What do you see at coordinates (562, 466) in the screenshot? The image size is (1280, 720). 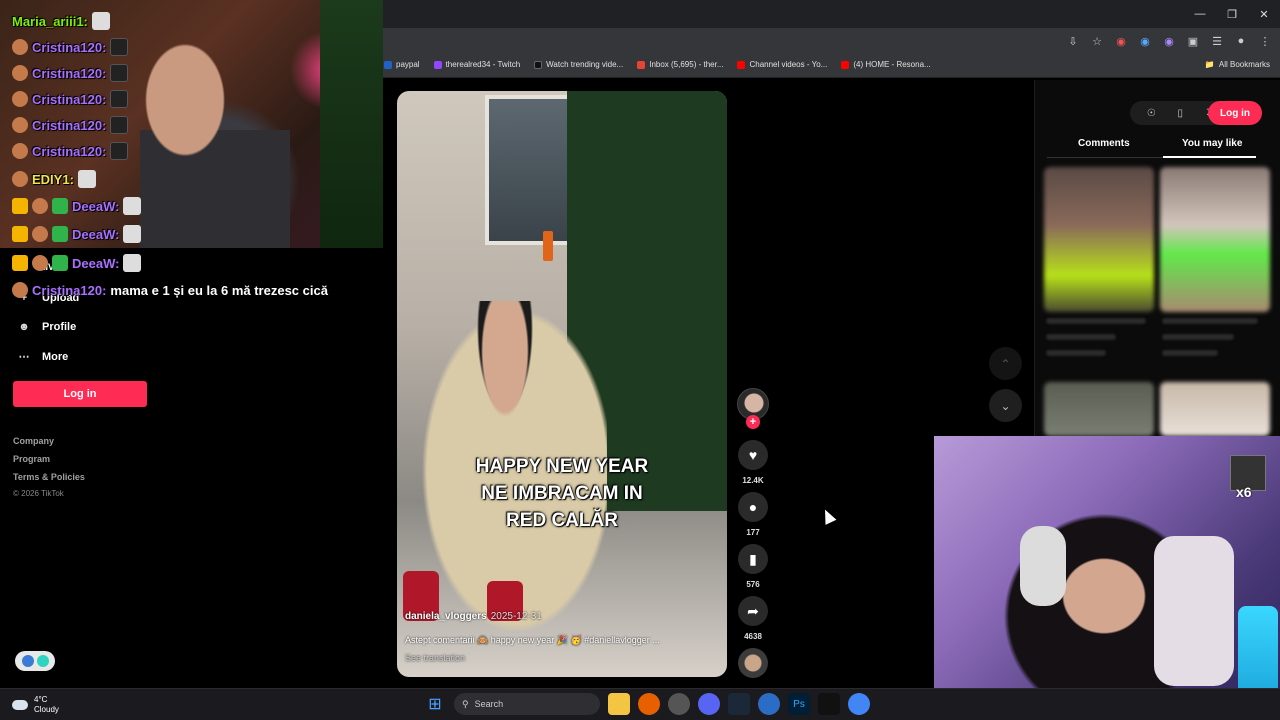 I see `caption-line: HAPPY NEW YEAR` at bounding box center [562, 466].